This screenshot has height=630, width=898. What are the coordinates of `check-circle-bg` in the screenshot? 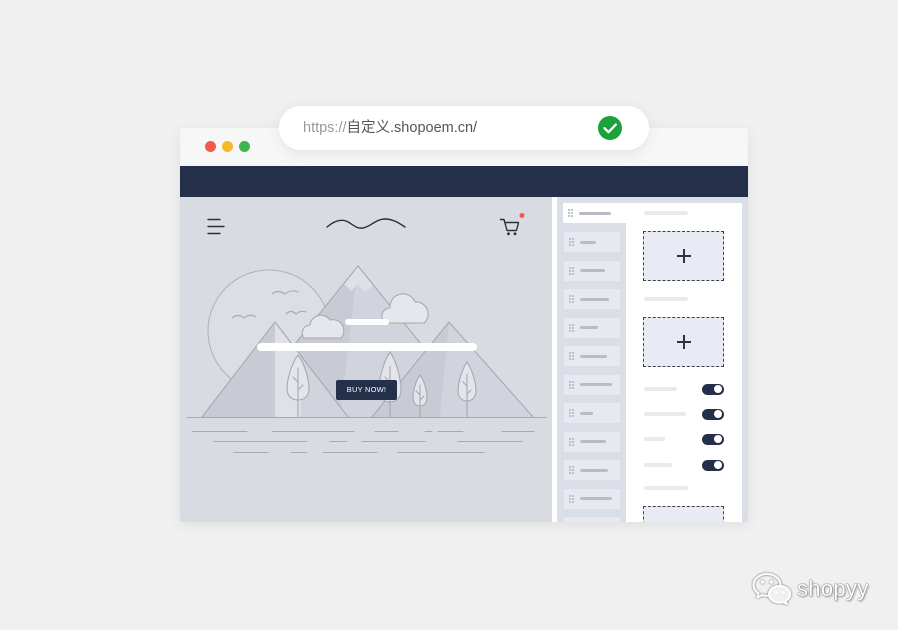 It's located at (610, 128).